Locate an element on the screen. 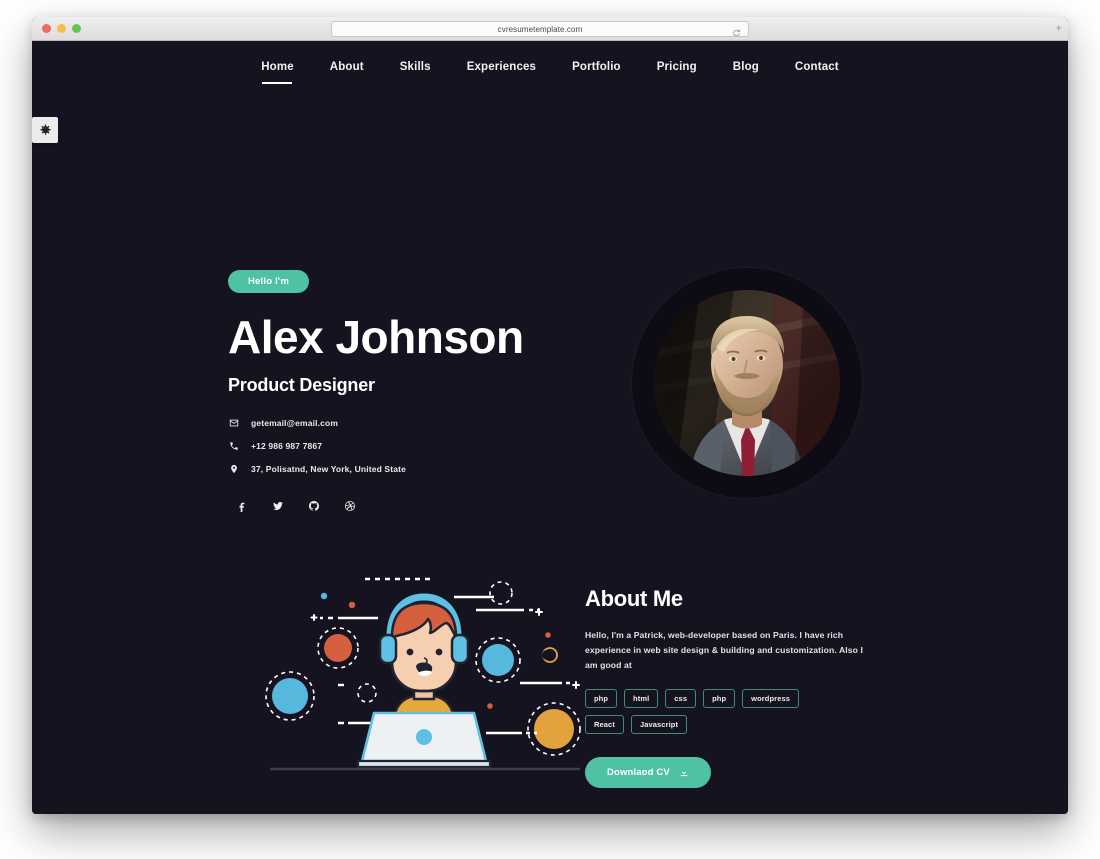 The image size is (1100, 859). download-icon is located at coordinates (684, 772).